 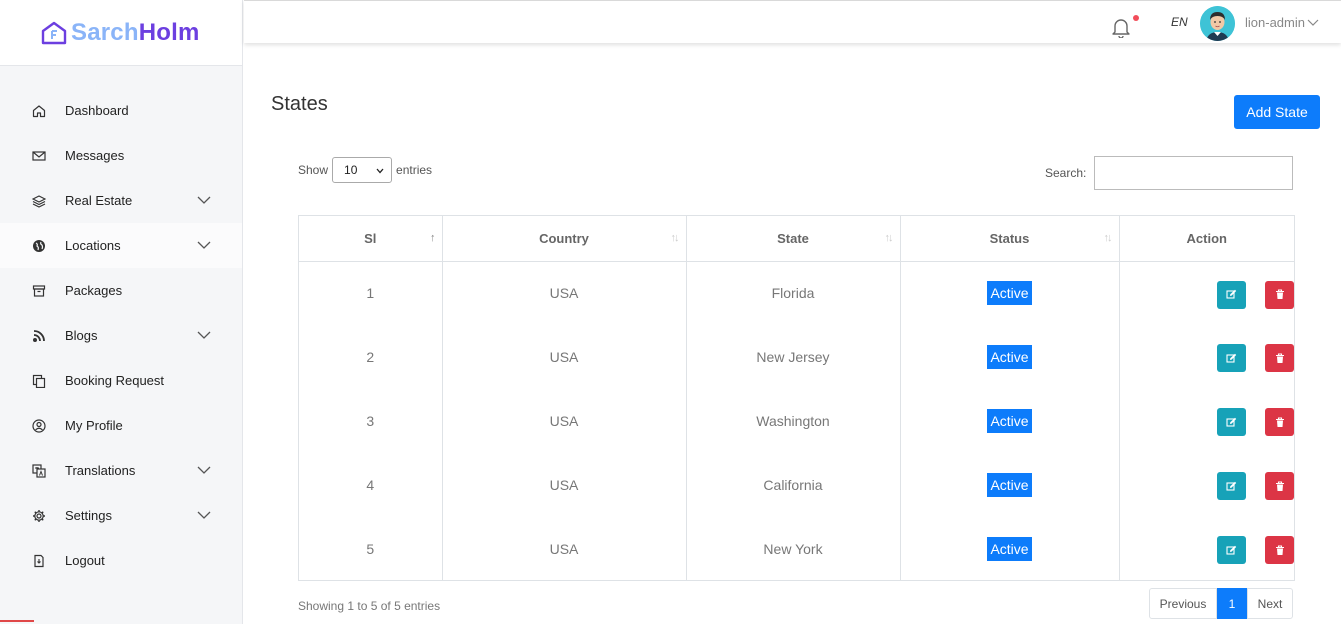 I want to click on cell-state: Washington, so click(x=793, y=421).